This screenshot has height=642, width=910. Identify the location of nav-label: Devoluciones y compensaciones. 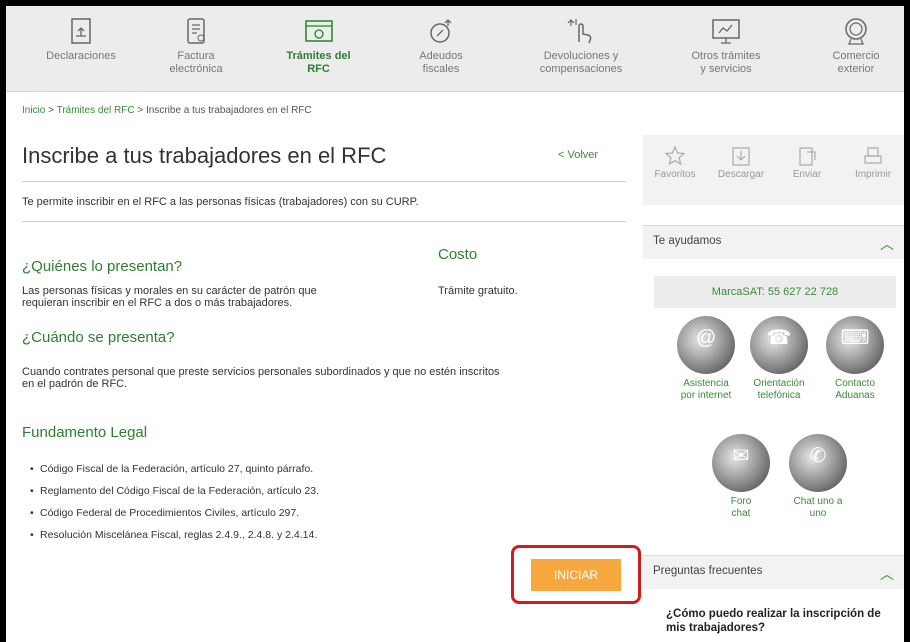
(581, 62).